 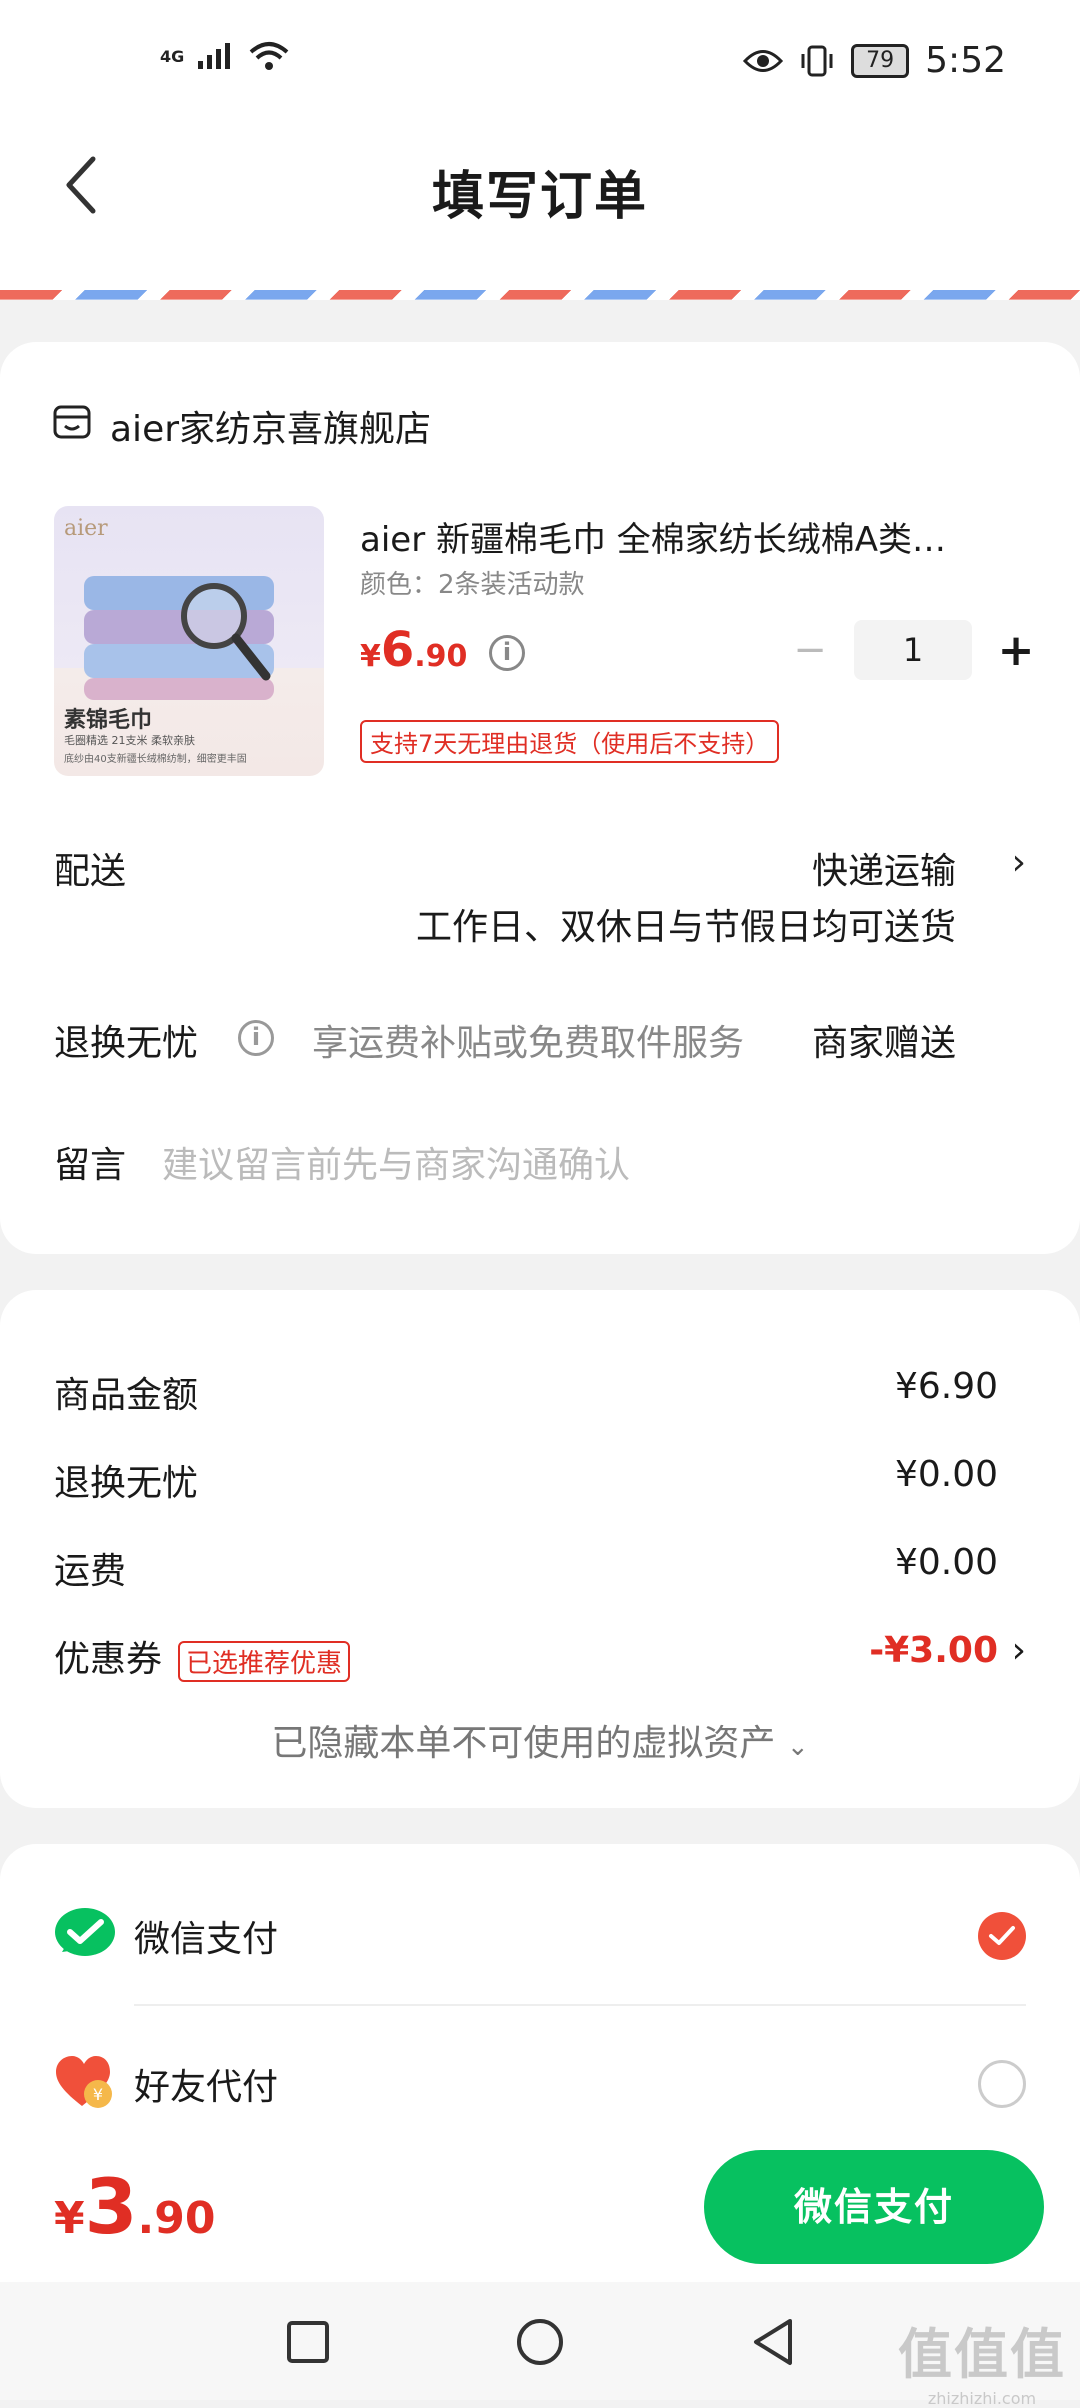 I want to click on circle-icon, so click(x=540, y=2342).